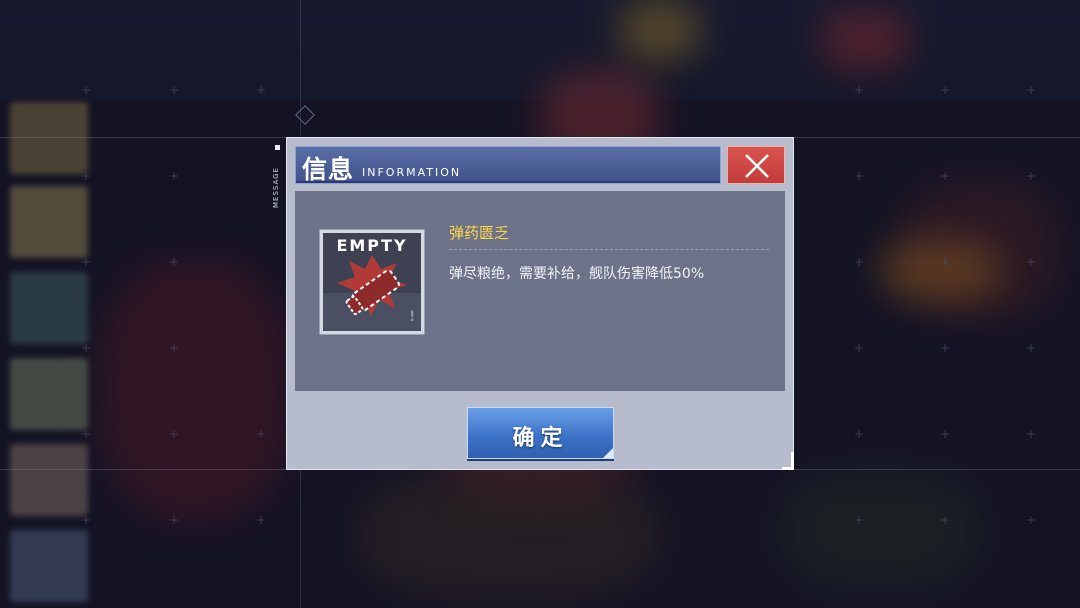  I want to click on empty-icon-label: EMPTY, so click(372, 245).